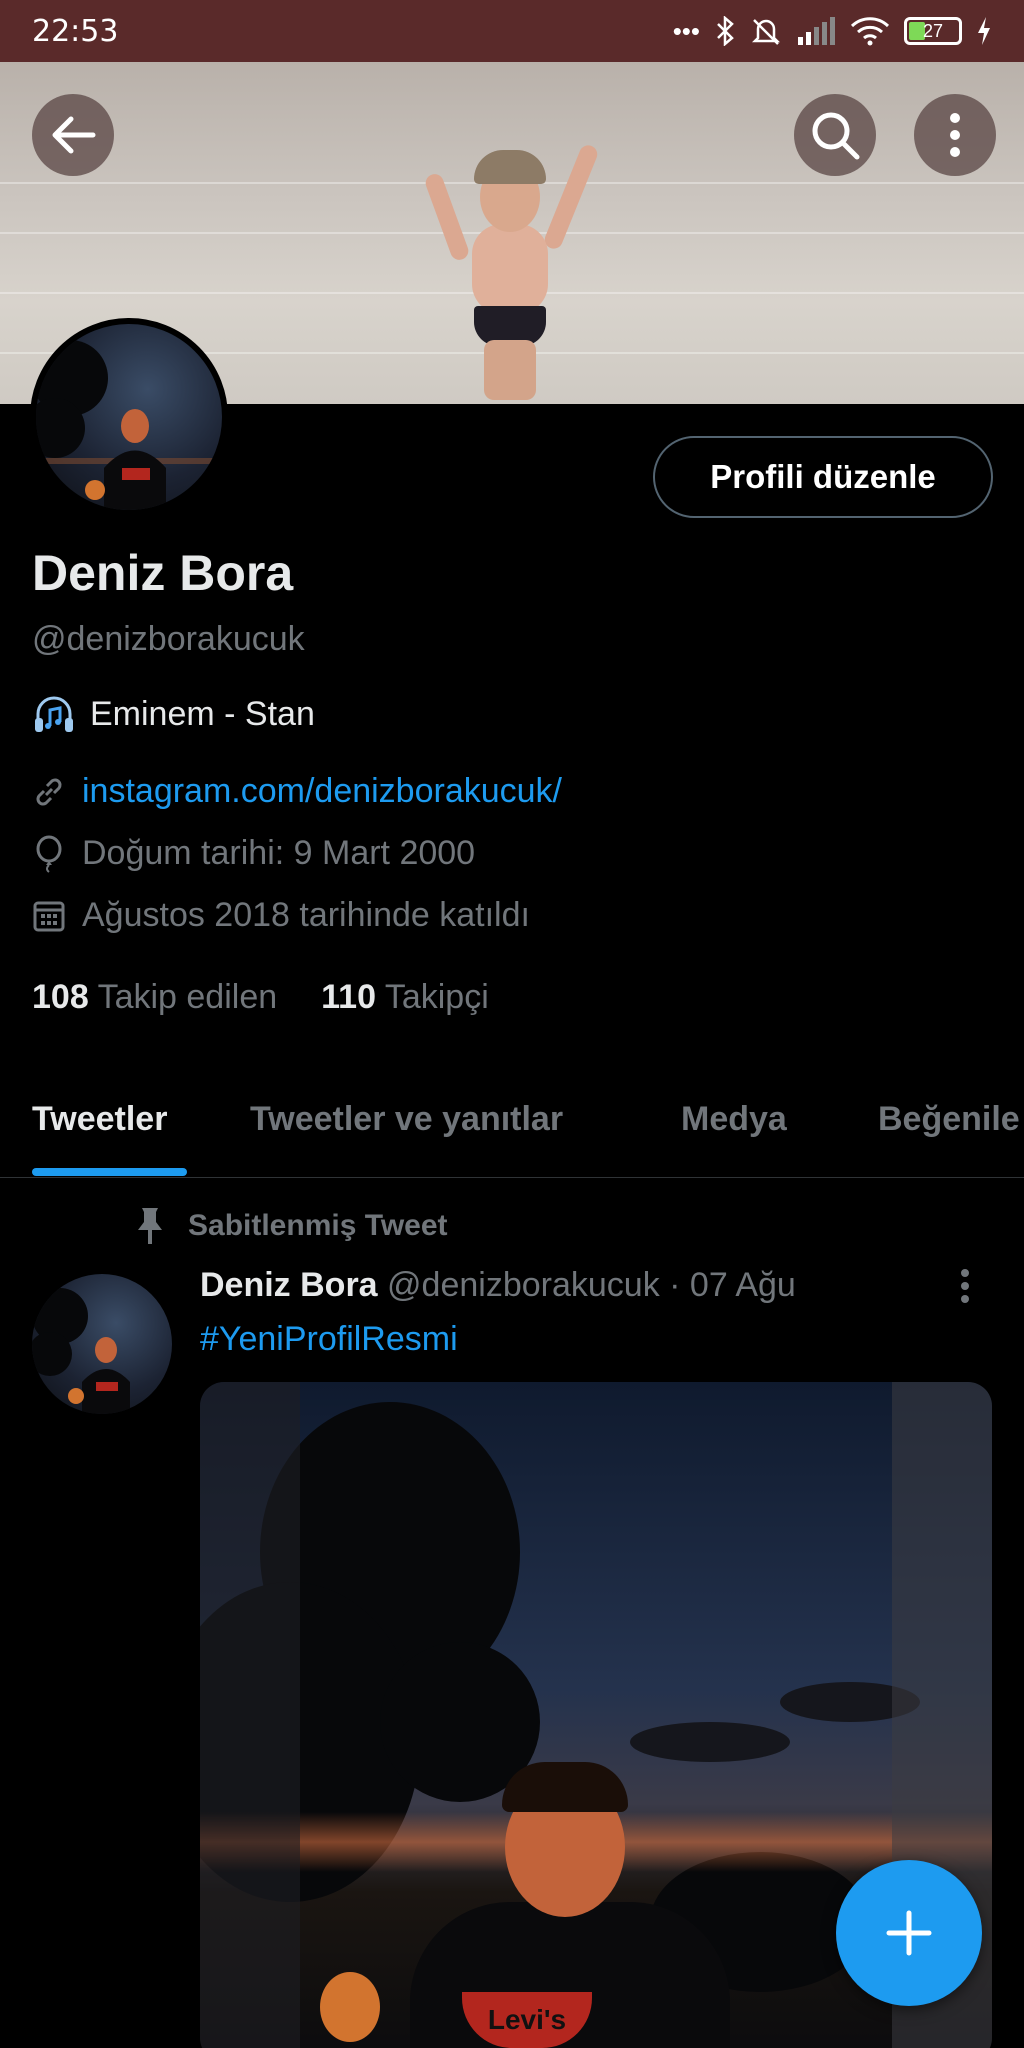 The image size is (1024, 2048). Describe the element at coordinates (187, 997) in the screenshot. I see `following-label: Takip edilen` at that location.